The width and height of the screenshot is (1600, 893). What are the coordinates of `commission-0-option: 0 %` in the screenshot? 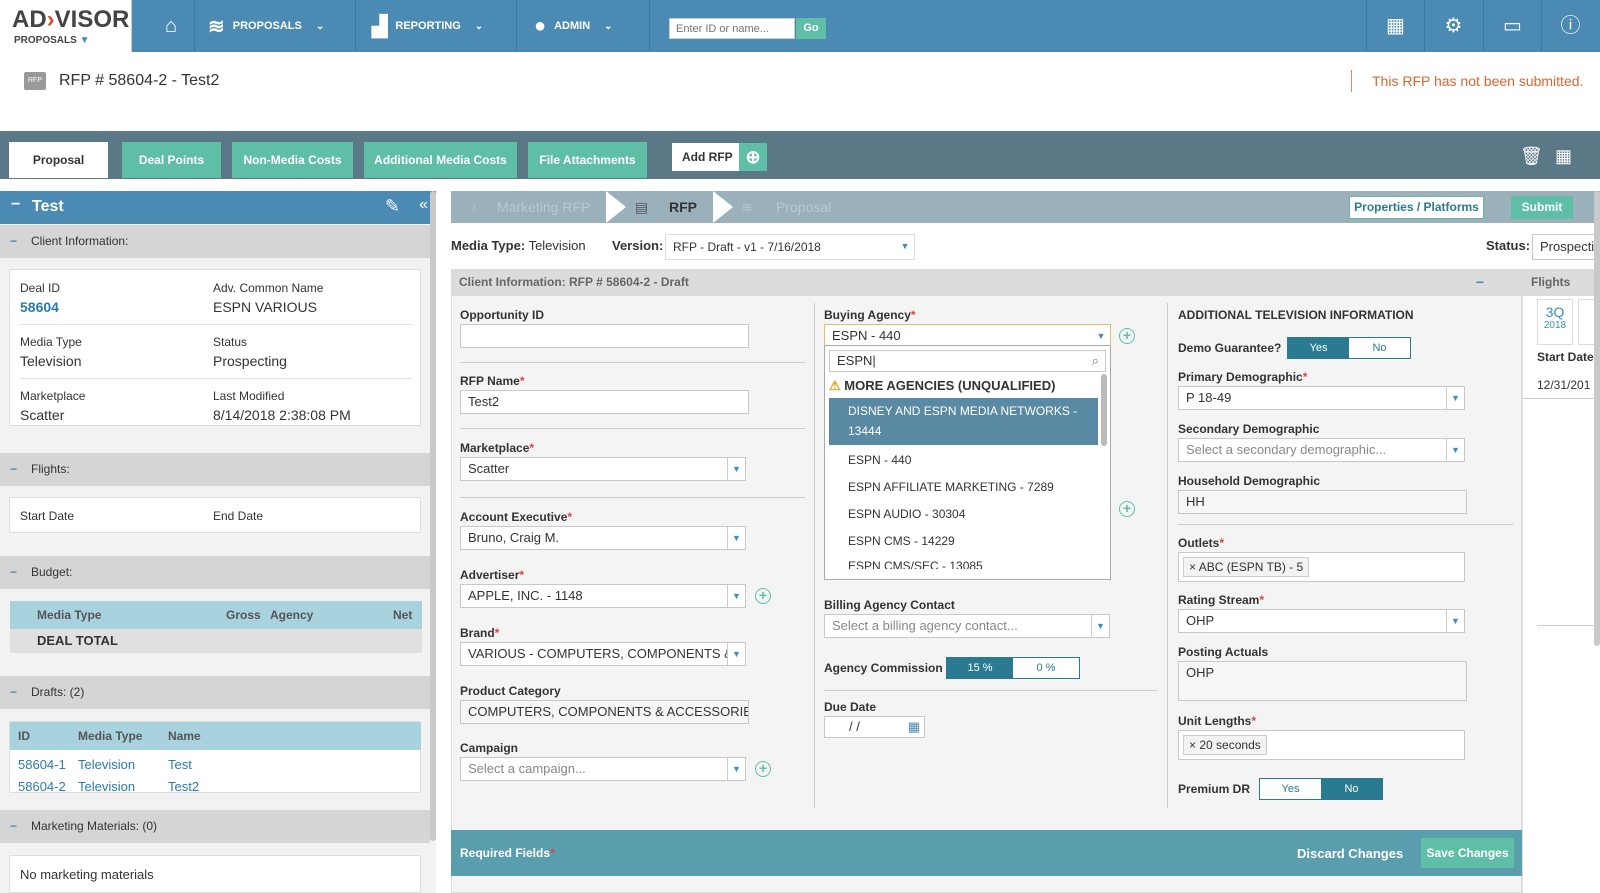 It's located at (1046, 668).